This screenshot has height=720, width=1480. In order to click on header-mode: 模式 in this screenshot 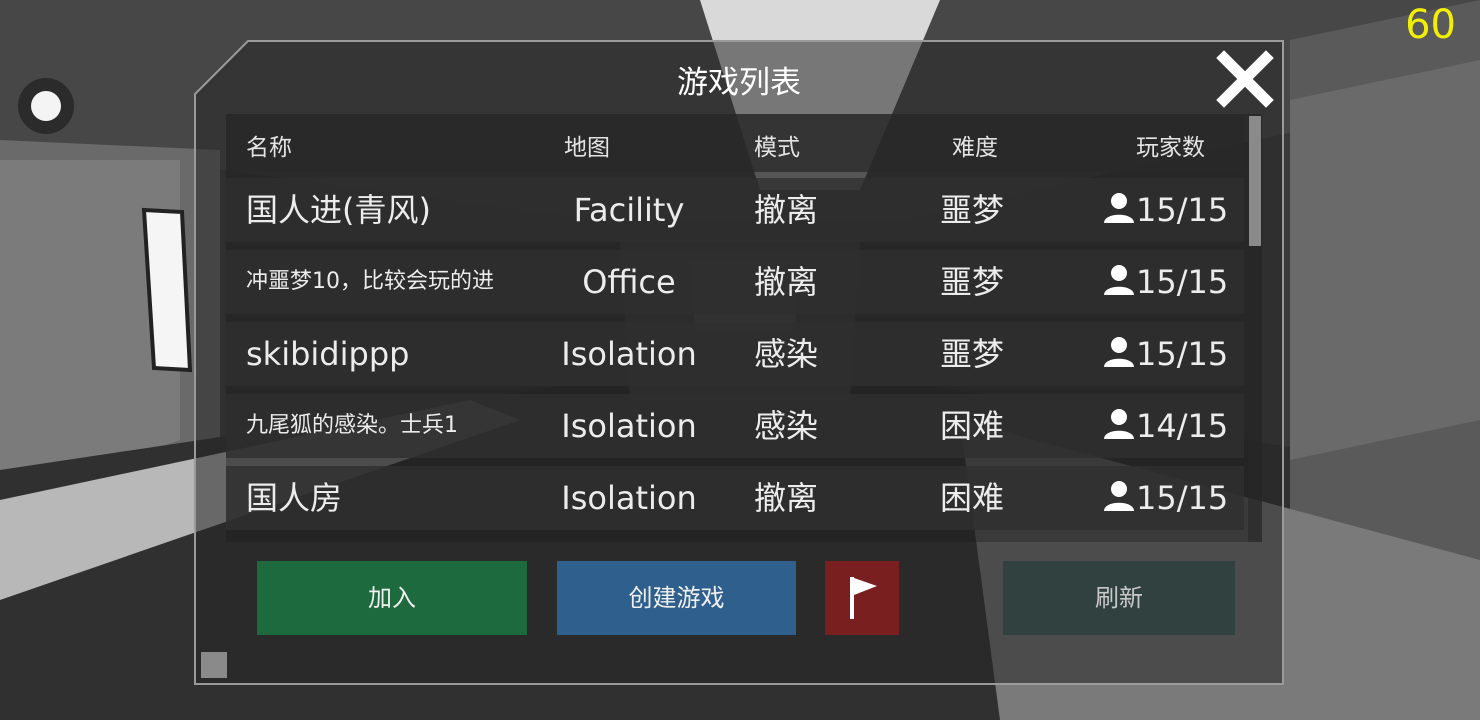, I will do `click(777, 148)`.